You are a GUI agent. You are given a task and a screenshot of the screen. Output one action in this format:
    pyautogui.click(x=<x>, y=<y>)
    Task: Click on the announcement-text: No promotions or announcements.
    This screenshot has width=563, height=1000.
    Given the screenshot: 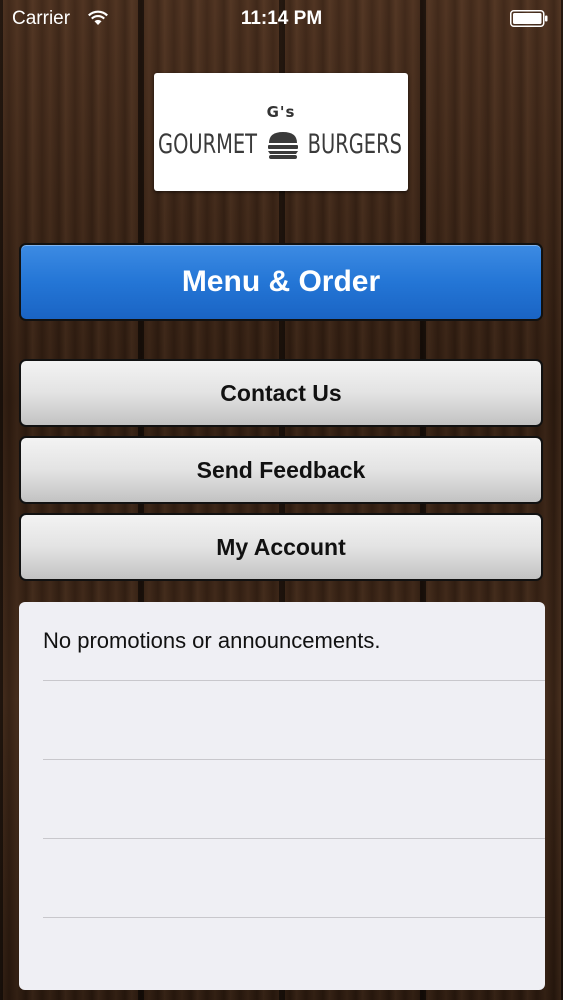 What is the action you would take?
    pyautogui.click(x=212, y=640)
    